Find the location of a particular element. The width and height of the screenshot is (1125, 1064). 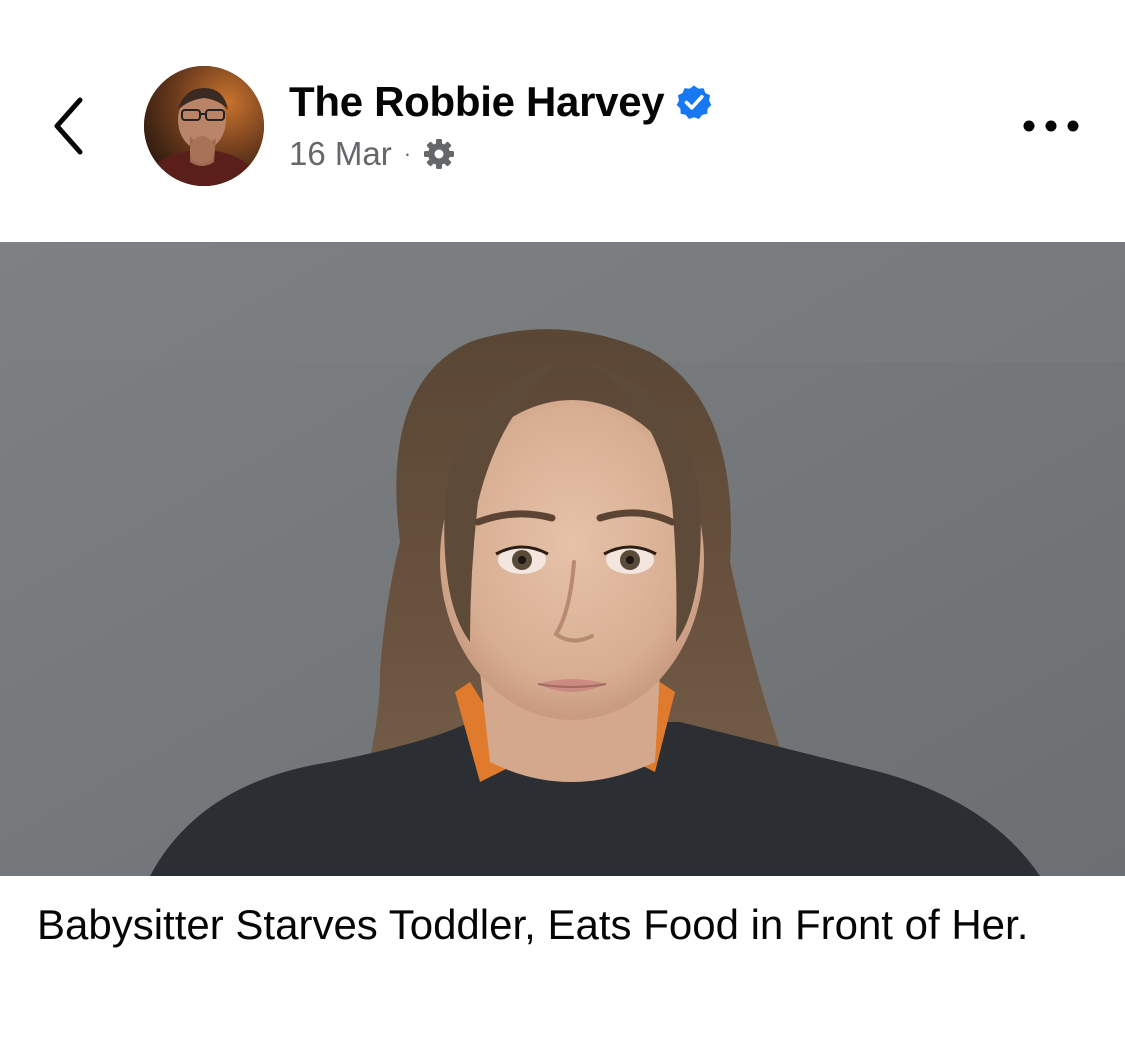

author-name-row: The Robbie Harvey is located at coordinates (500, 102).